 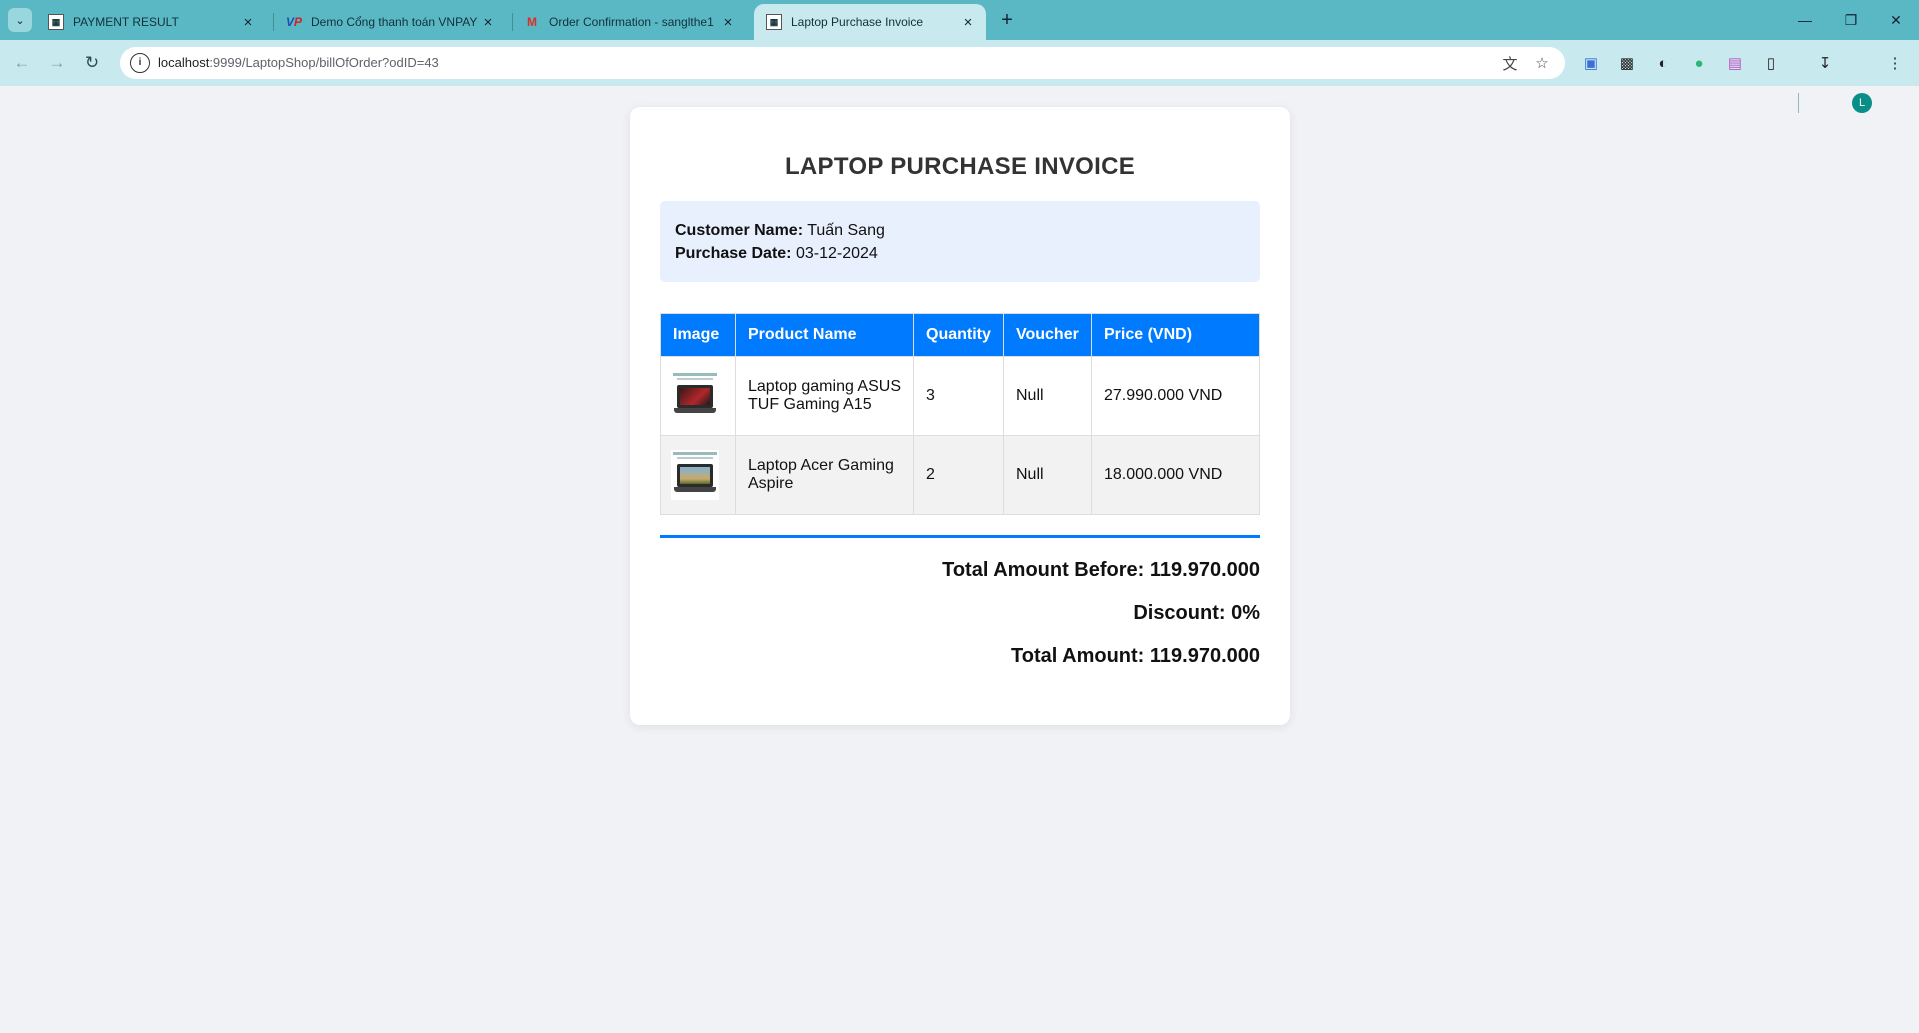 I want to click on translate-extension-icon: ▣, so click(x=1591, y=63).